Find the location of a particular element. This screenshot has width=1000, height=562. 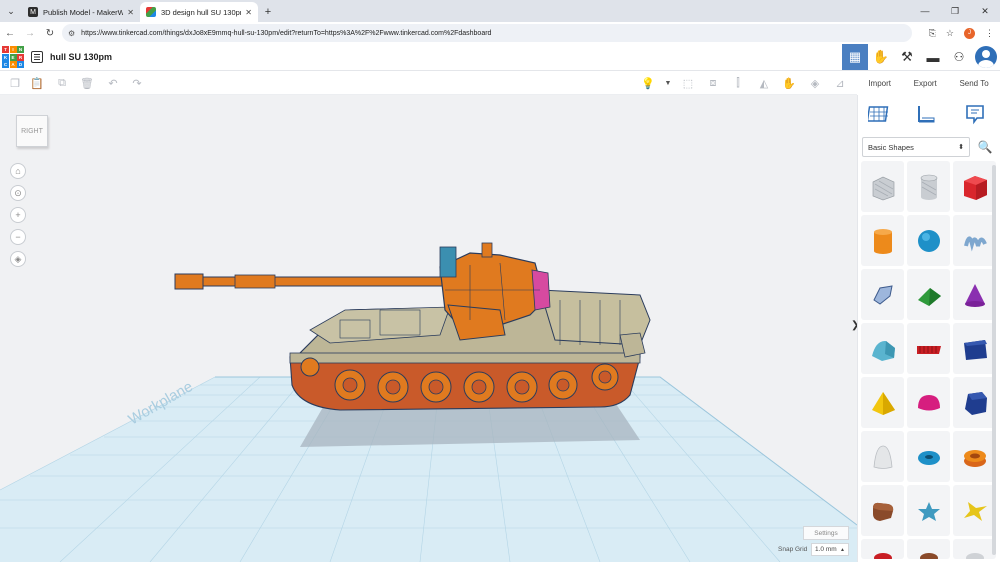

back-icon: ← is located at coordinates (10, 33).